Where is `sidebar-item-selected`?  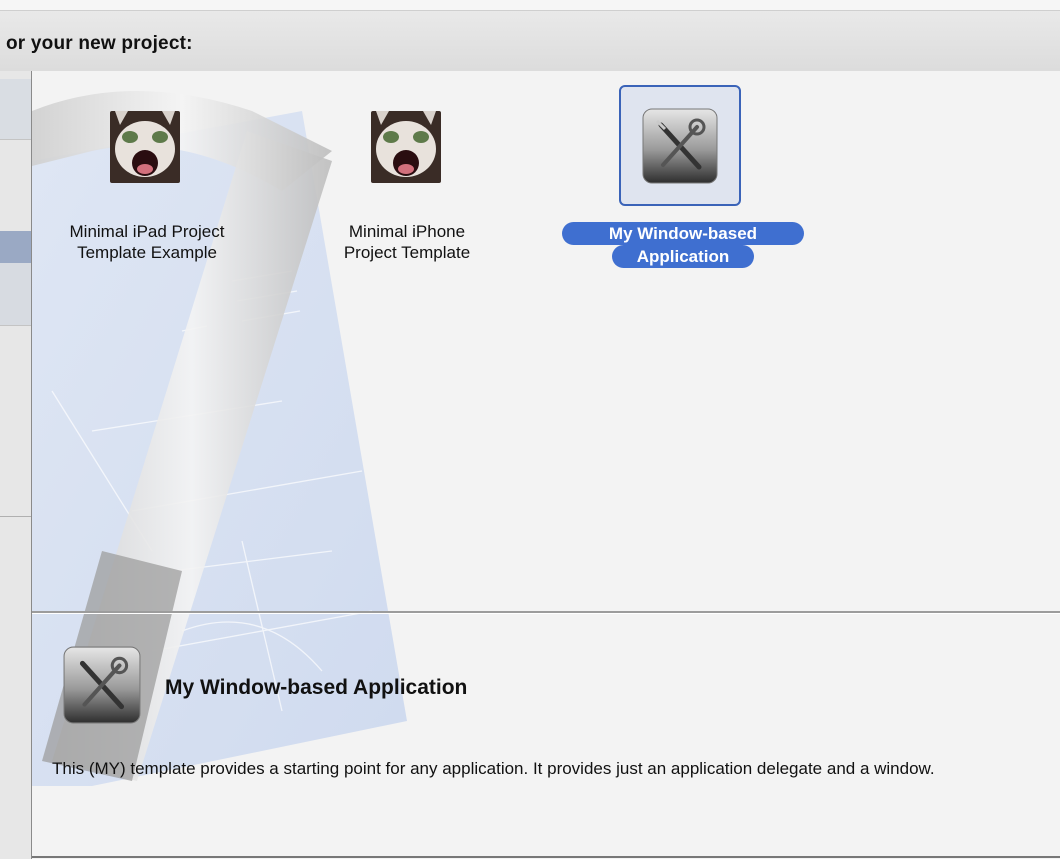
sidebar-item-selected is located at coordinates (15, 247).